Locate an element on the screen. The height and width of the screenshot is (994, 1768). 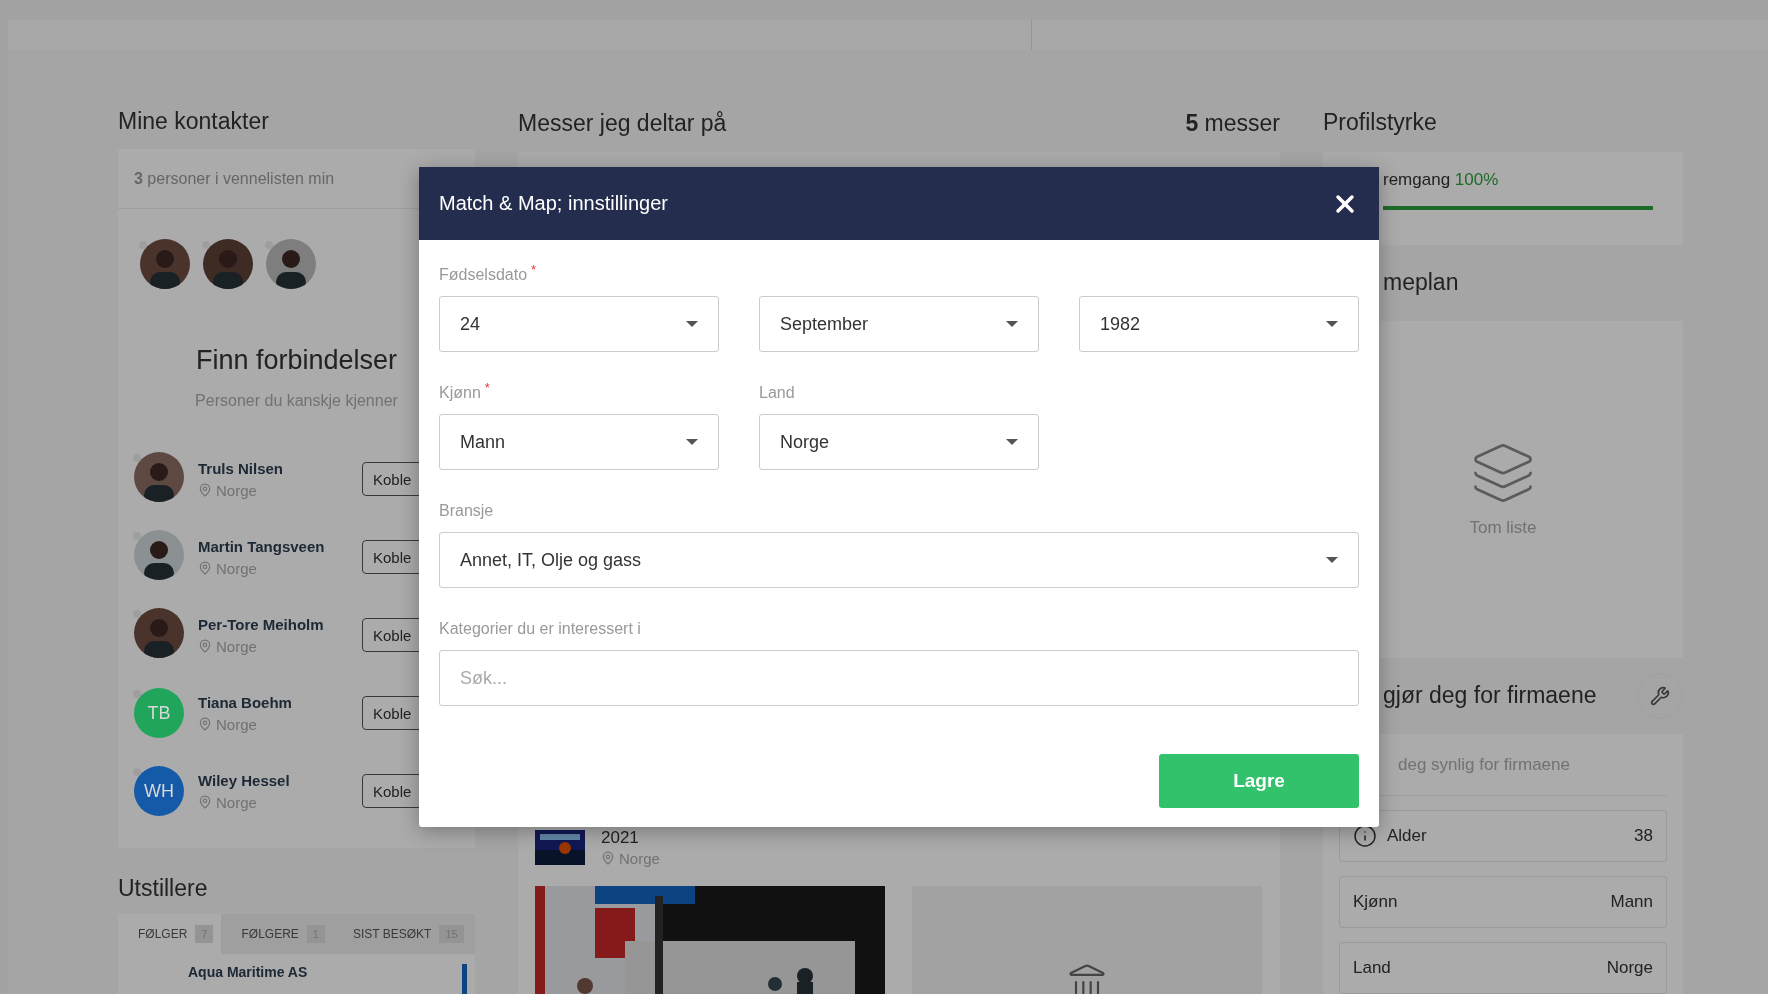
section-title: meplan is located at coordinates (1421, 283).